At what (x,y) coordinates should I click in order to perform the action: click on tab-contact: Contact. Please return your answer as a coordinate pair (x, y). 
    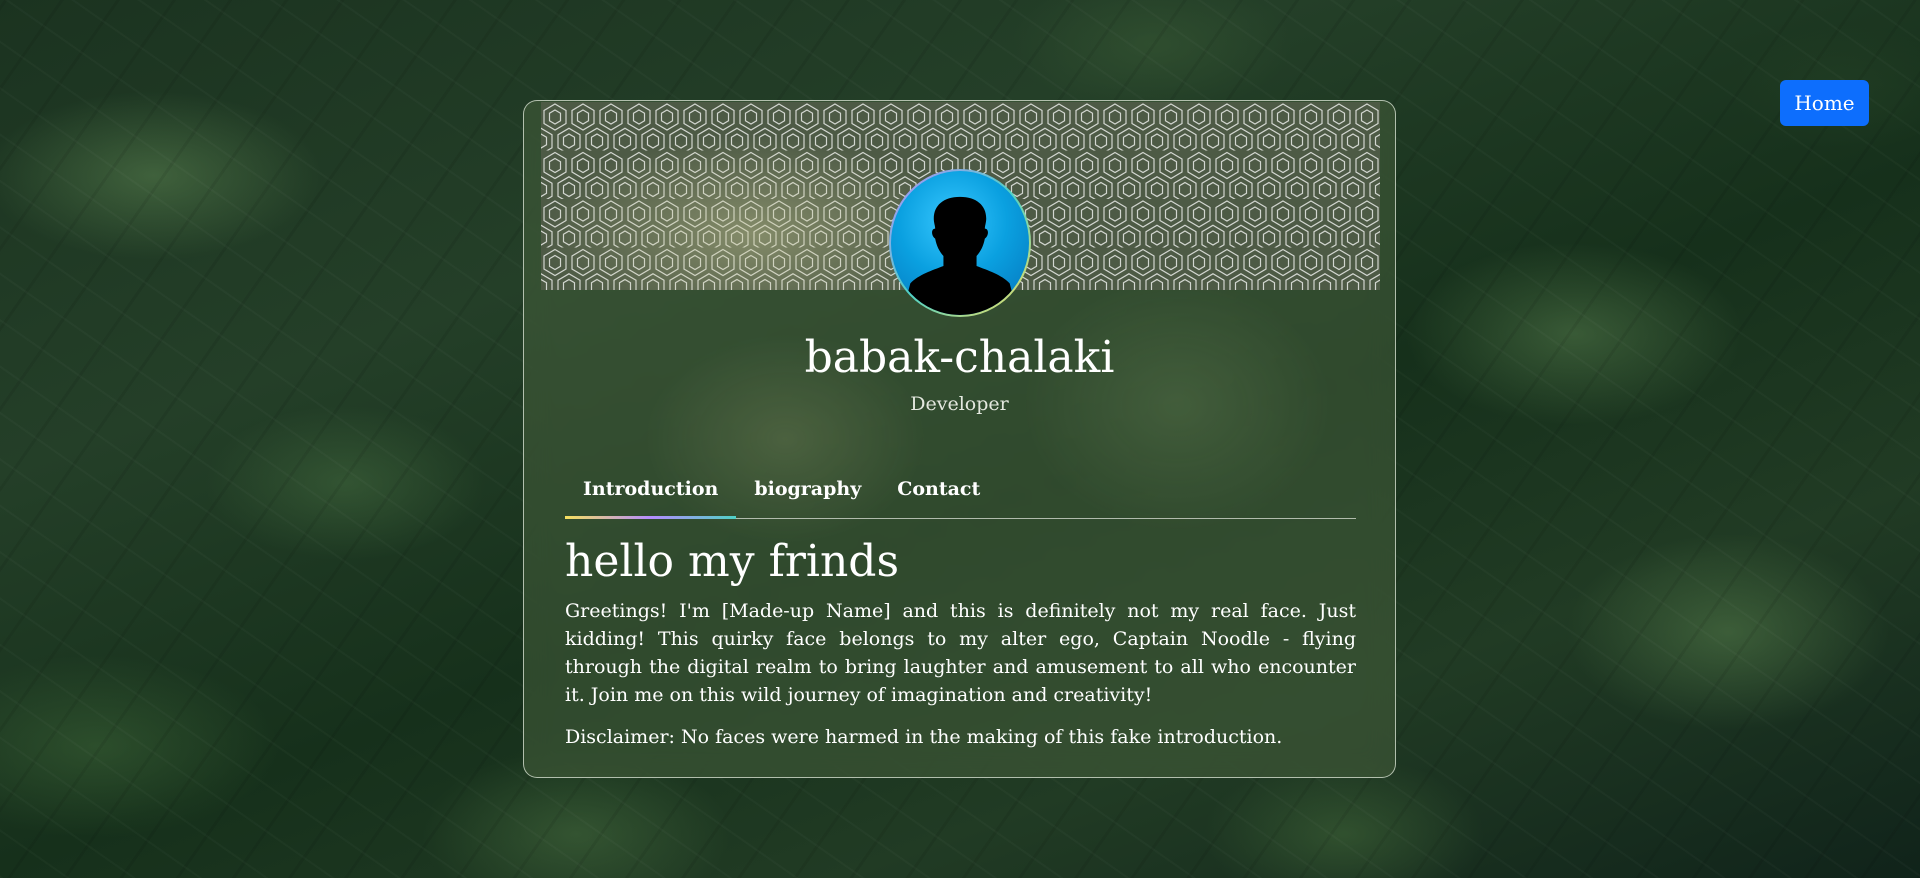
    Looking at the image, I should click on (938, 493).